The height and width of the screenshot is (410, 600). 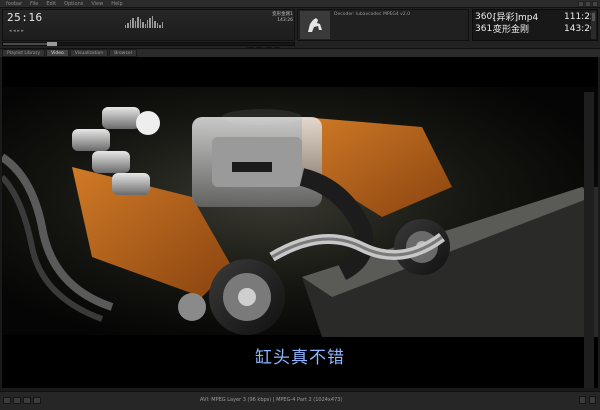 I want to click on seek-bar, so click(x=148, y=44).